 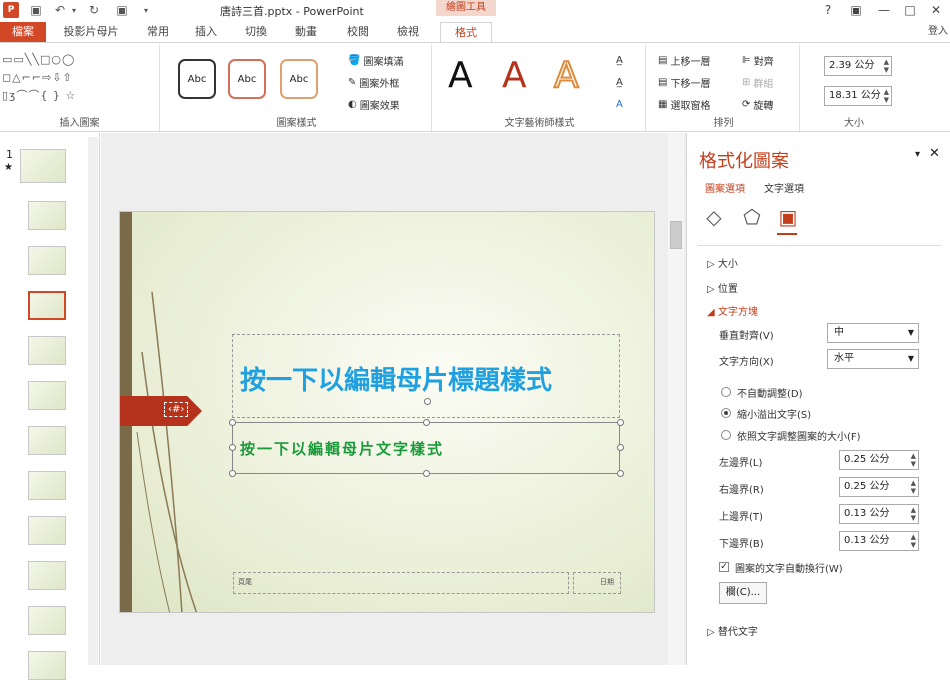 I want to click on section-size: ▷ 大小, so click(x=722, y=262).